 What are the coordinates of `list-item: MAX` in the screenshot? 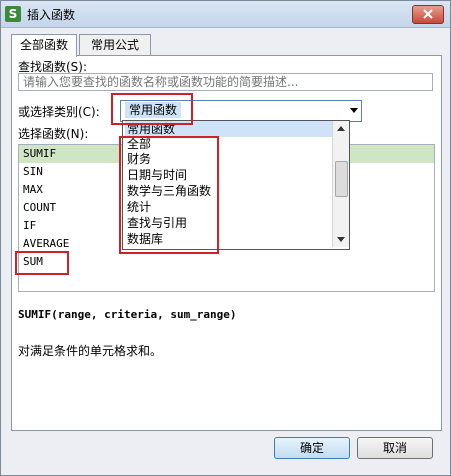 It's located at (33, 190).